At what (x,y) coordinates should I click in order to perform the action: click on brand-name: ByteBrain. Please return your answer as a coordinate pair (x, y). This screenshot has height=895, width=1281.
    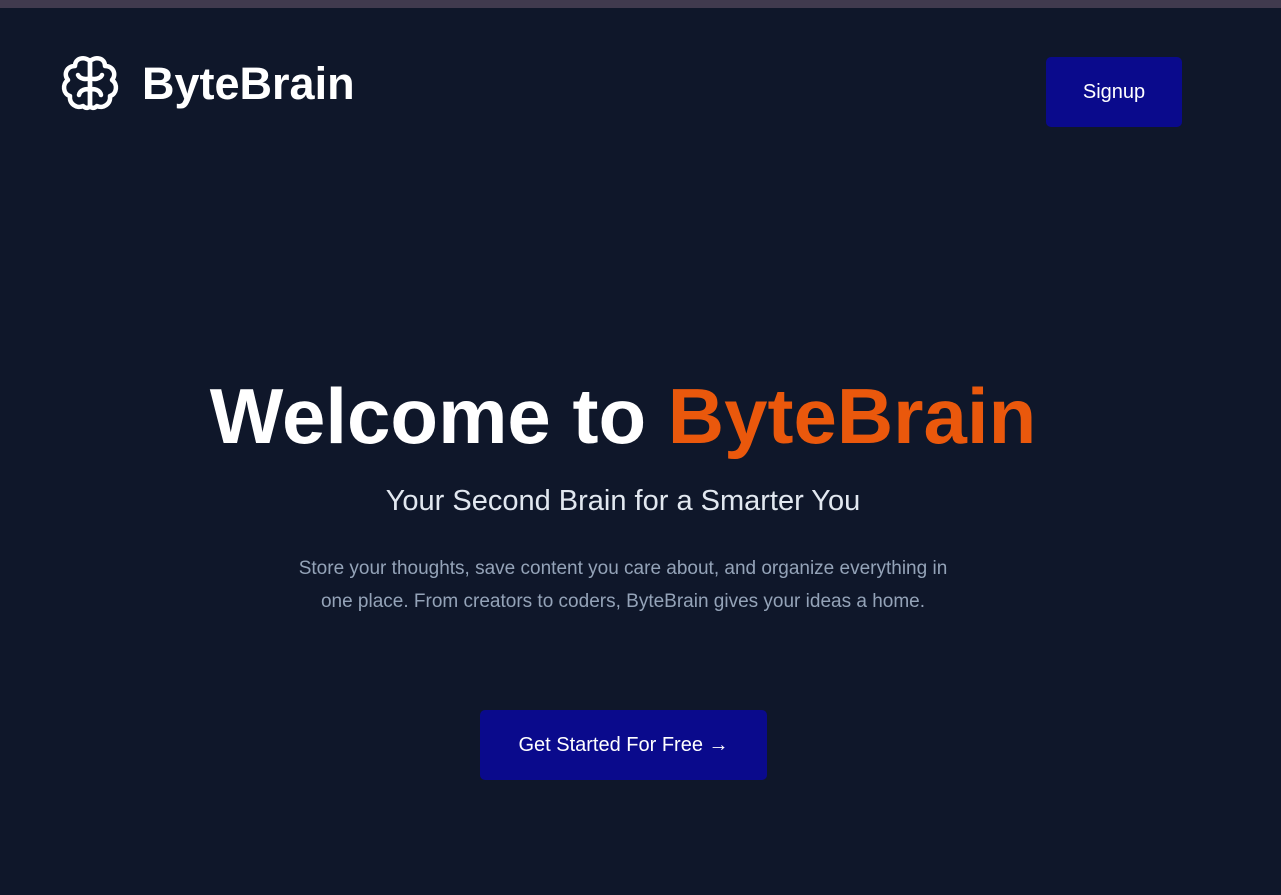
    Looking at the image, I should click on (248, 83).